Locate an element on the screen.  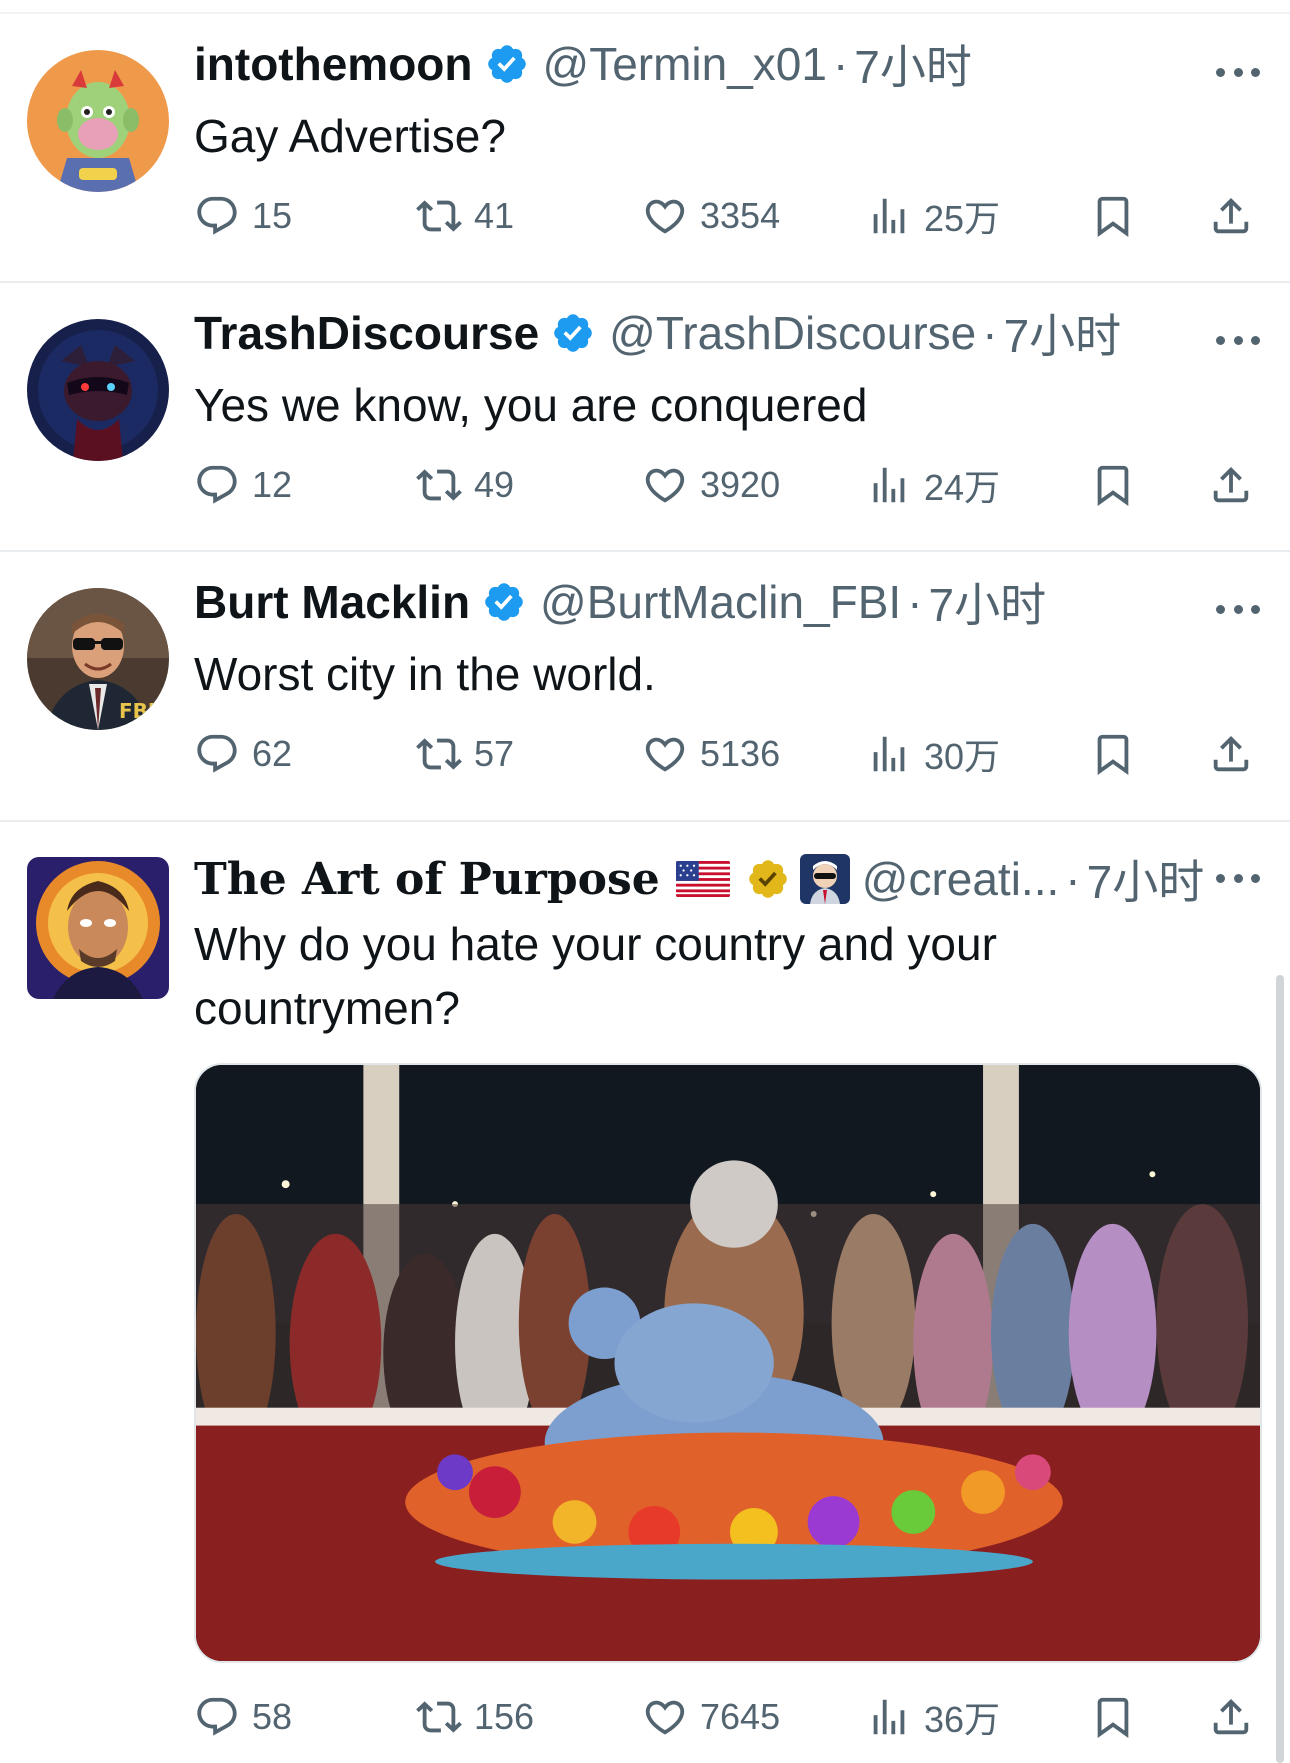
display-name: TrashDiscourse is located at coordinates (366, 333).